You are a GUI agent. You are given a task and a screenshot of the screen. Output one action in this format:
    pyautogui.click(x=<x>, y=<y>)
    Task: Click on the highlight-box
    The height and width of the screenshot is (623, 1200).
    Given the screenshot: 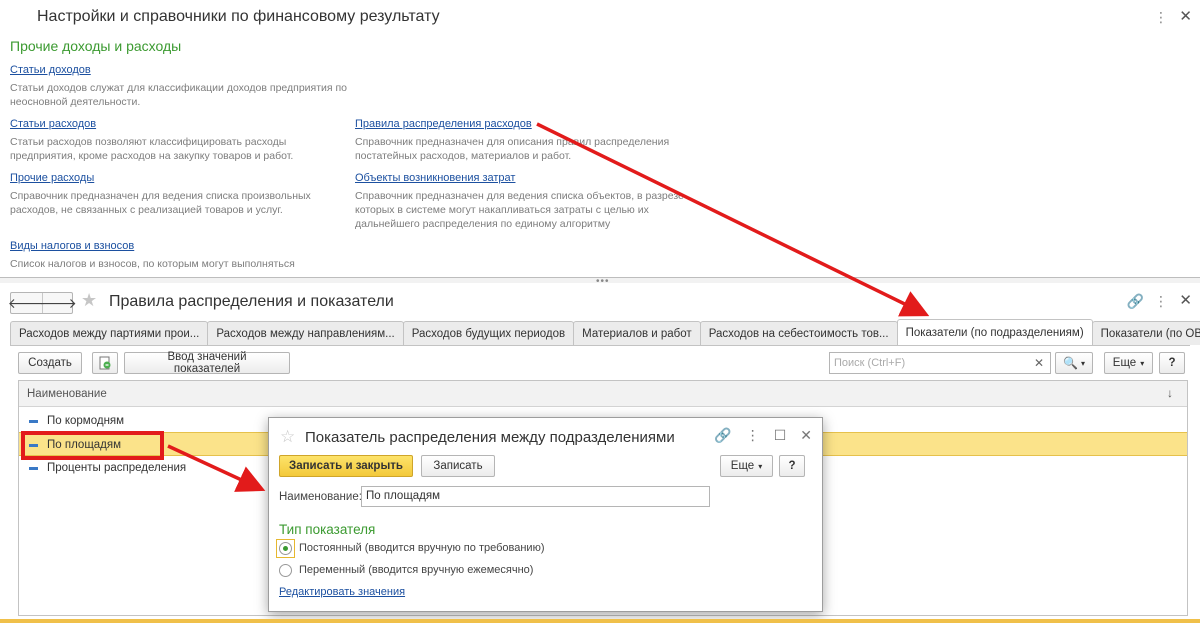 What is the action you would take?
    pyautogui.click(x=92, y=445)
    